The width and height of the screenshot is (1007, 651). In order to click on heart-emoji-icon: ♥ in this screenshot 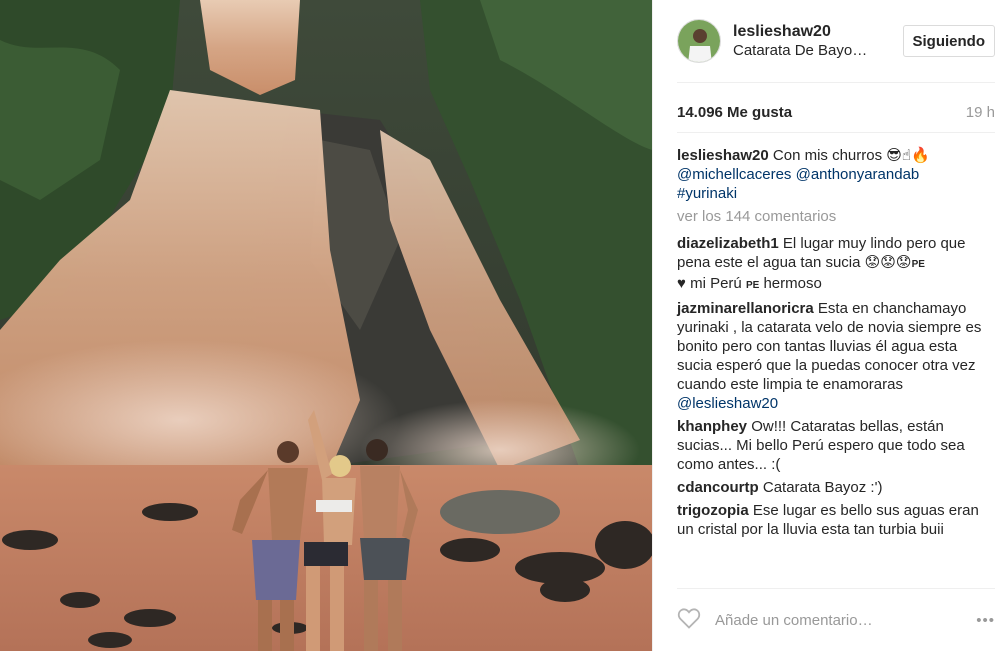, I will do `click(681, 283)`.